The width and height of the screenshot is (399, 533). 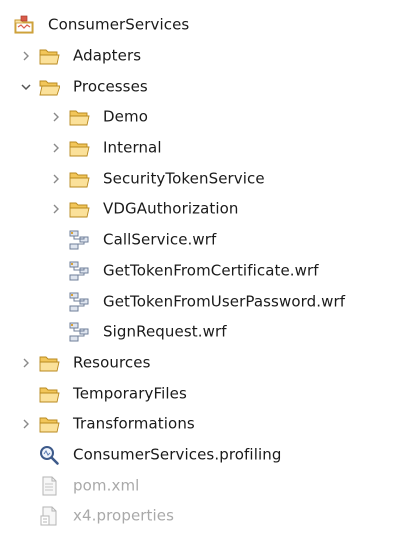 I want to click on tree-item-transformations: Transformations, so click(x=199, y=424).